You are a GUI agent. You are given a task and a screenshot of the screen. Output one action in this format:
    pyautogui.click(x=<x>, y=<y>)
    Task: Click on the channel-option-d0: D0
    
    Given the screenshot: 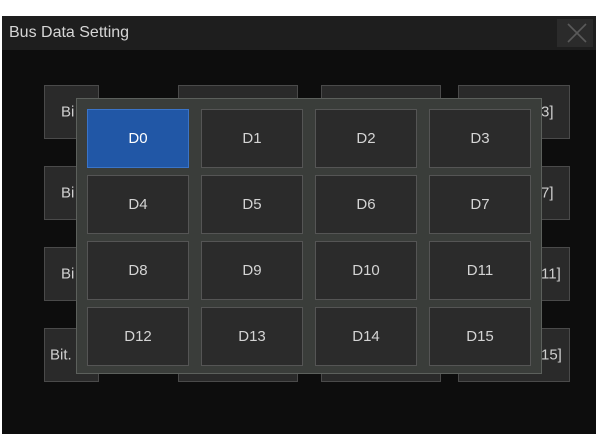 What is the action you would take?
    pyautogui.click(x=138, y=138)
    